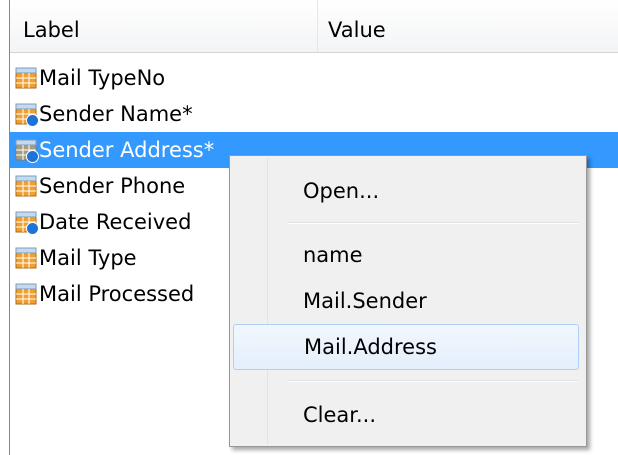  What do you see at coordinates (51, 30) in the screenshot?
I see `column-header-label: Label` at bounding box center [51, 30].